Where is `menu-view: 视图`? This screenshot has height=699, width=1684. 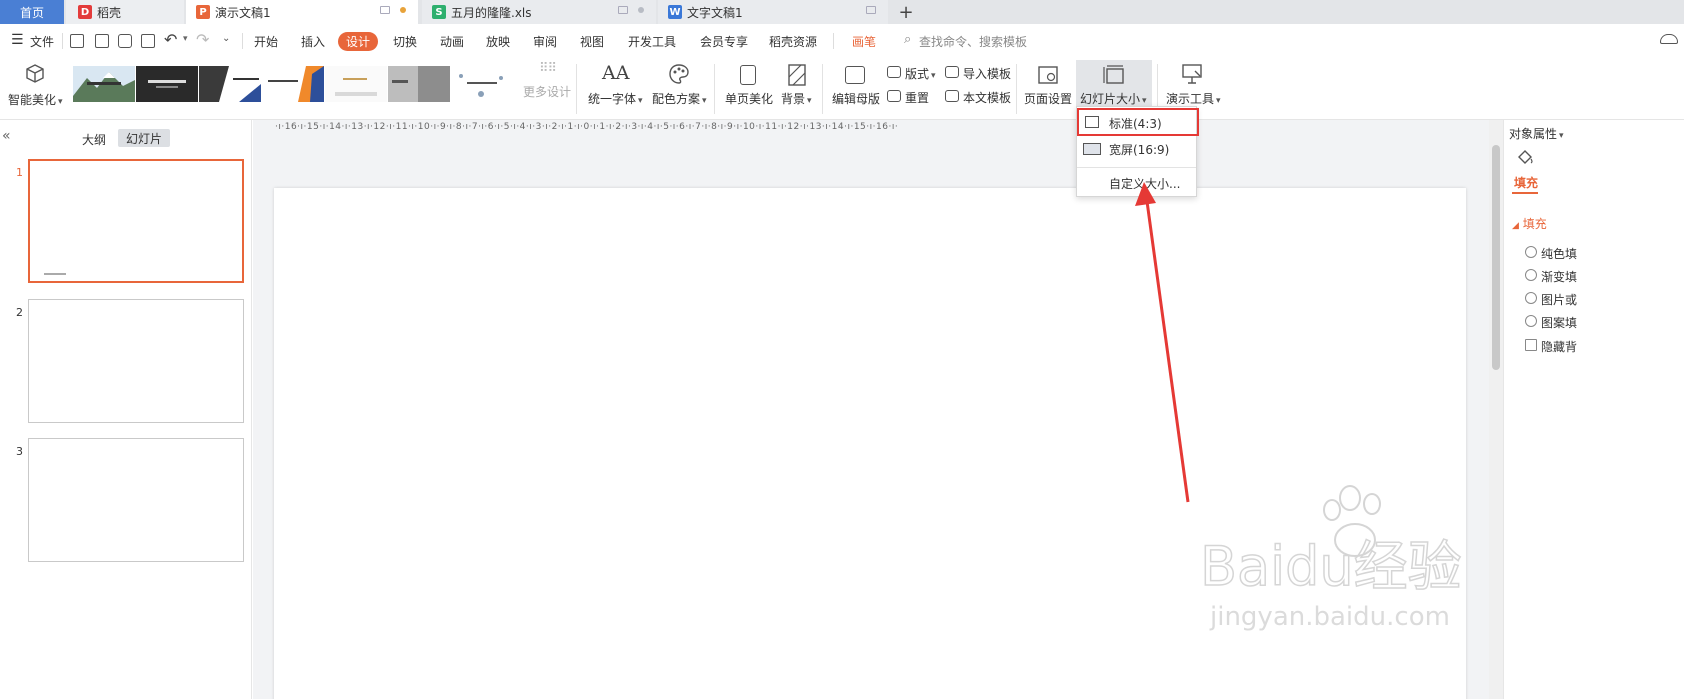
menu-view: 视图 is located at coordinates (592, 41).